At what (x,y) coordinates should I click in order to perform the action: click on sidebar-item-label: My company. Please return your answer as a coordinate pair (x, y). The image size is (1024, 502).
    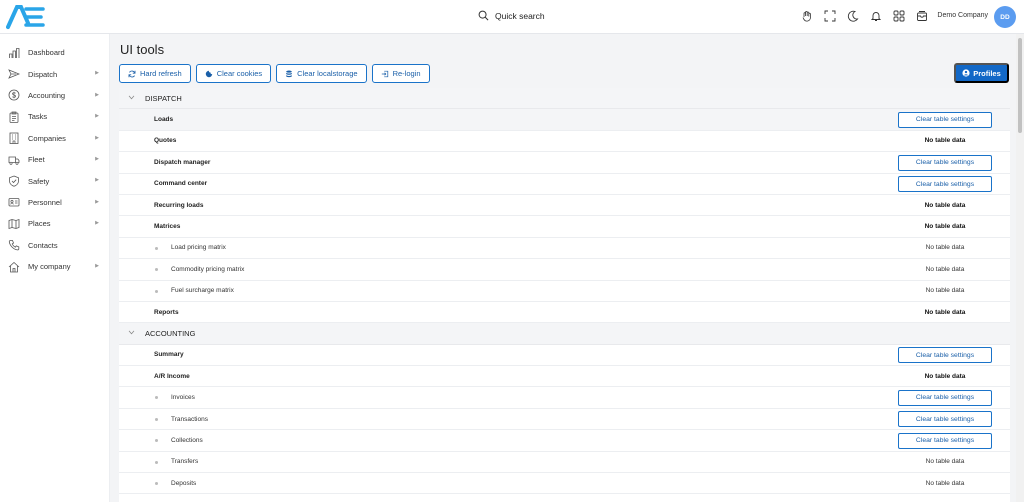
    Looking at the image, I should click on (49, 267).